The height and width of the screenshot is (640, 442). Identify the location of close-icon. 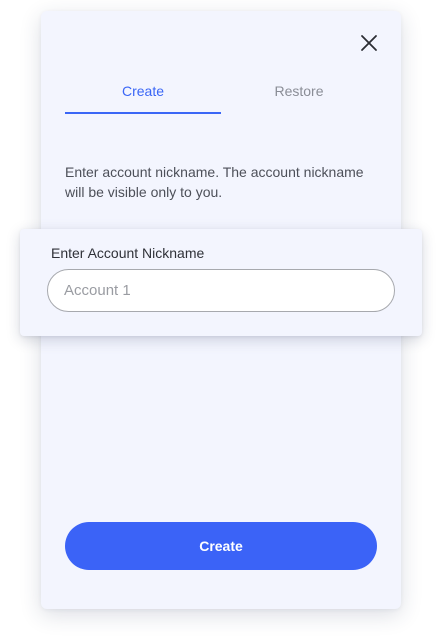
(369, 43).